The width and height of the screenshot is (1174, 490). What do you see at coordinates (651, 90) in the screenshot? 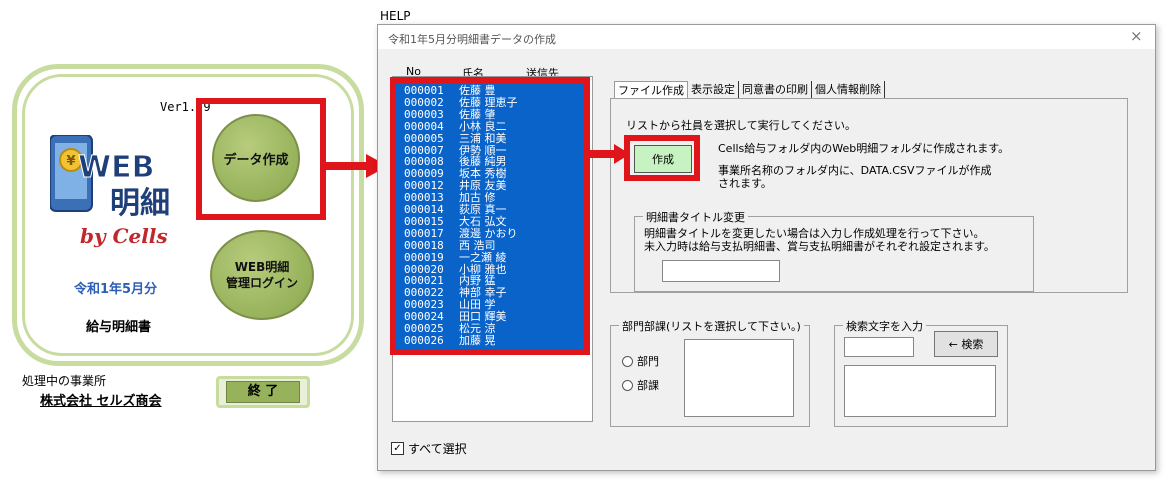
I see `tab-file-create: ファイル作成` at bounding box center [651, 90].